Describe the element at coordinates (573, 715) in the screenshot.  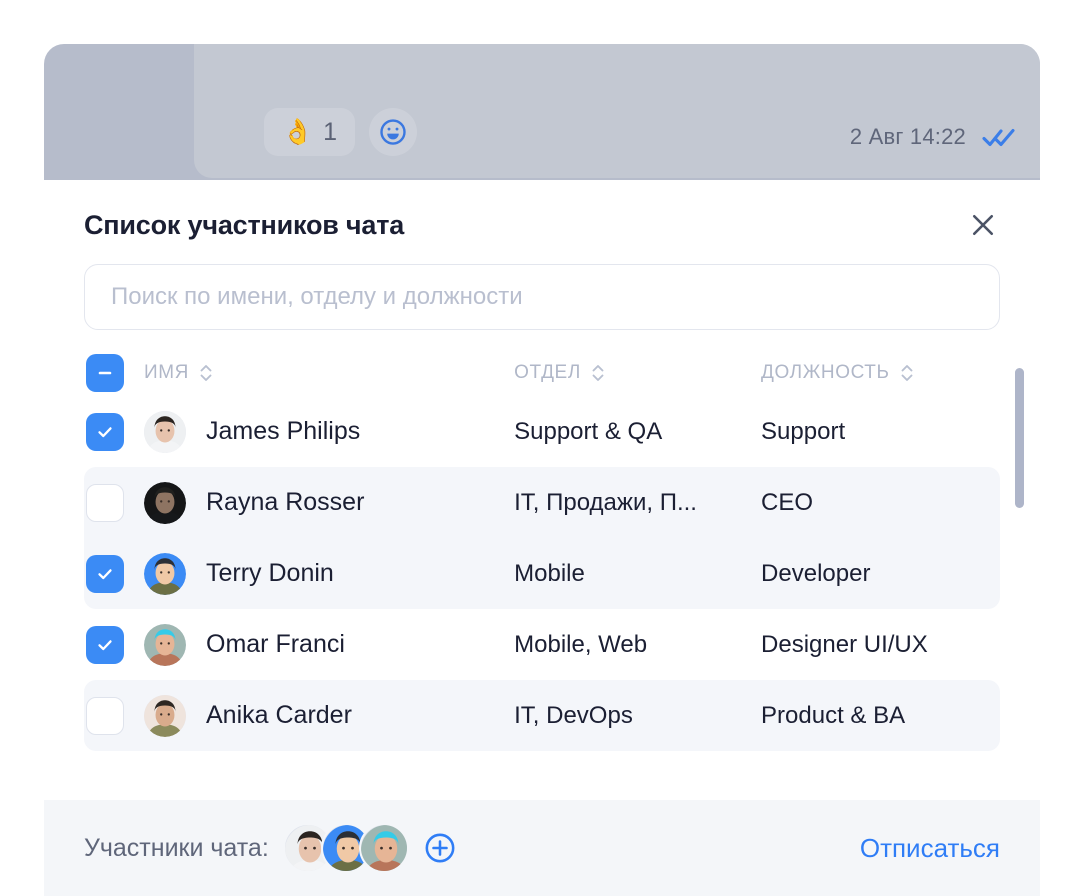
I see `participant-department: IT, DevOps` at that location.